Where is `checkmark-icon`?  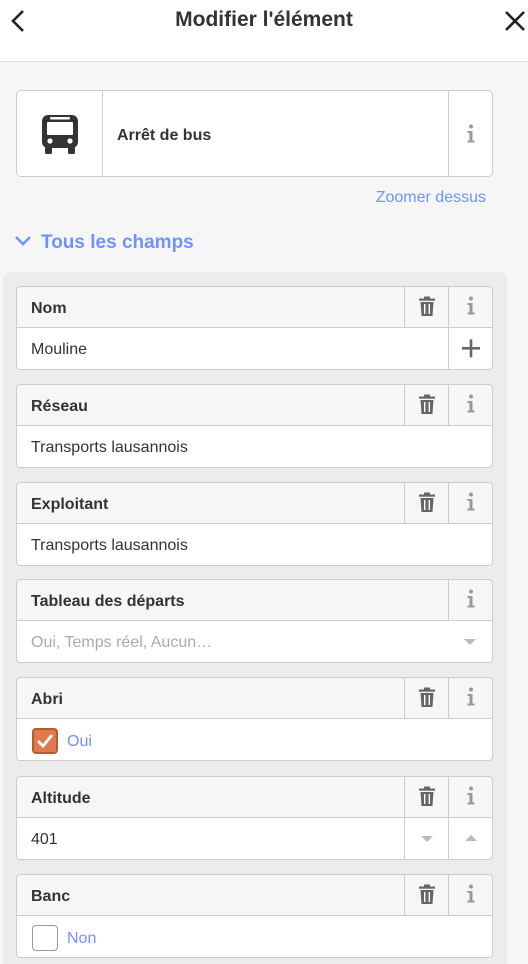
checkmark-icon is located at coordinates (45, 741).